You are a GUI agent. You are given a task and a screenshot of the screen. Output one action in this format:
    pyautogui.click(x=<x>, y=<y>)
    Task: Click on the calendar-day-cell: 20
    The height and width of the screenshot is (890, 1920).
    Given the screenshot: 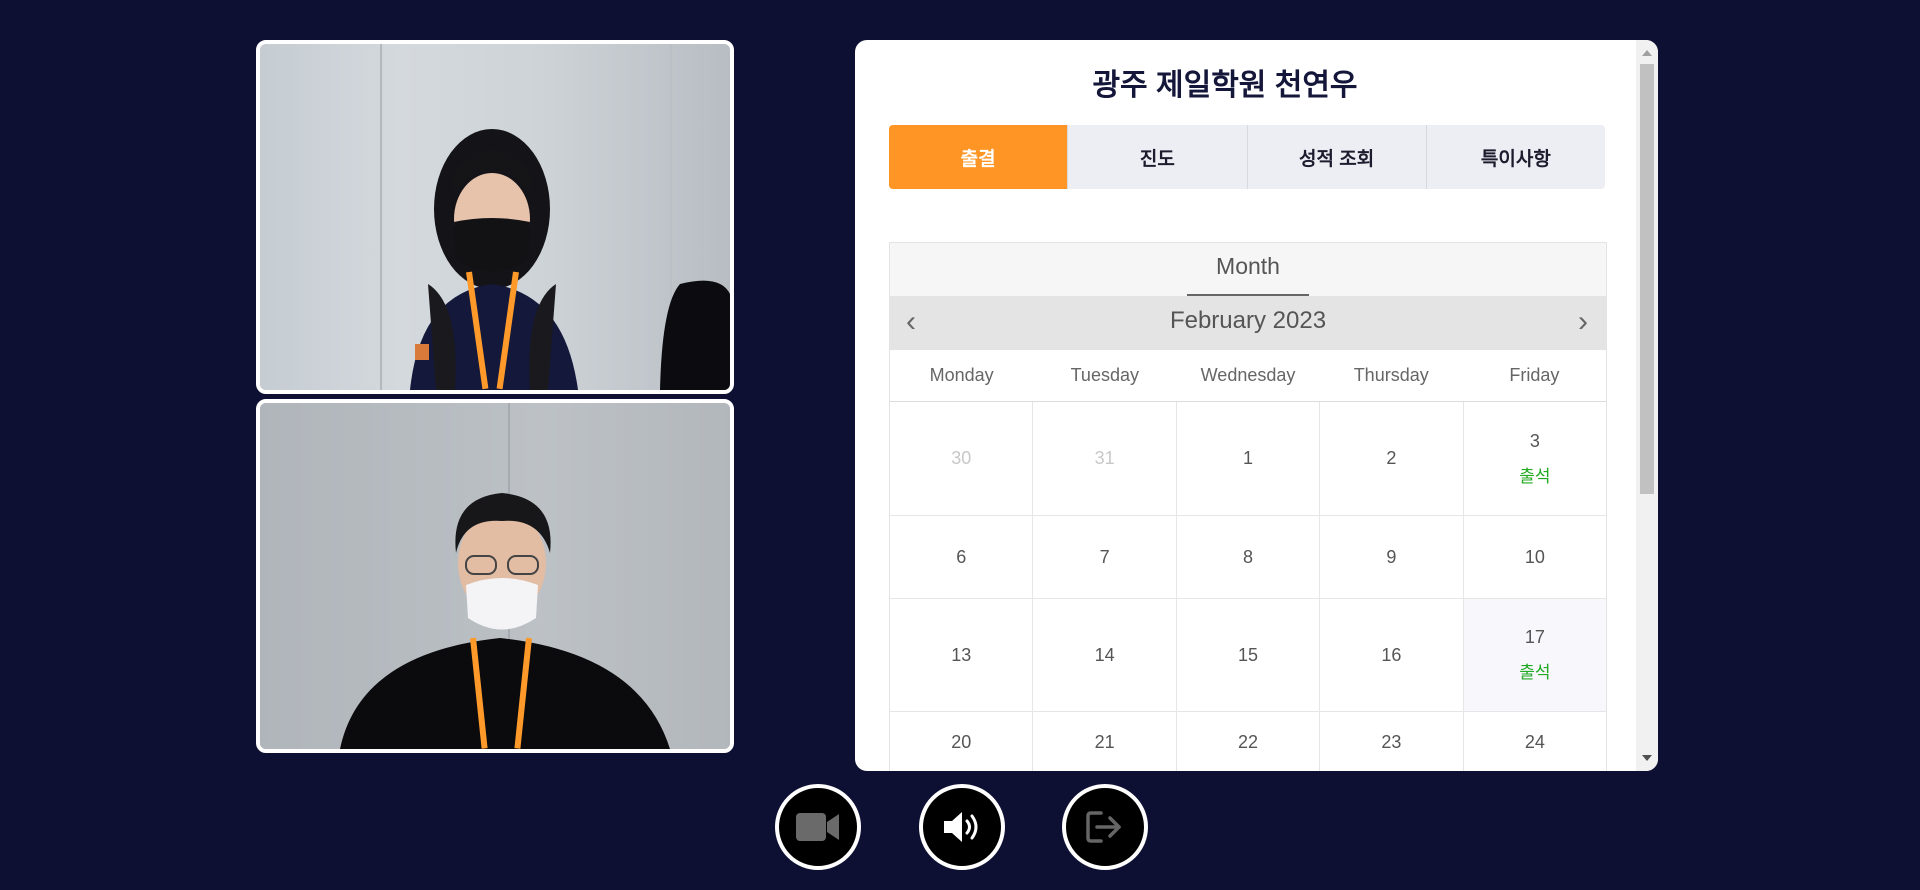 What is the action you would take?
    pyautogui.click(x=962, y=741)
    